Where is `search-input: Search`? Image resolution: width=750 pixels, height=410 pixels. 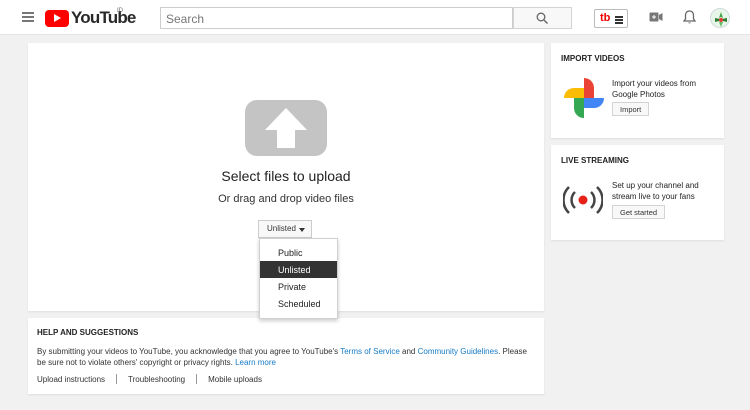 search-input: Search is located at coordinates (336, 18).